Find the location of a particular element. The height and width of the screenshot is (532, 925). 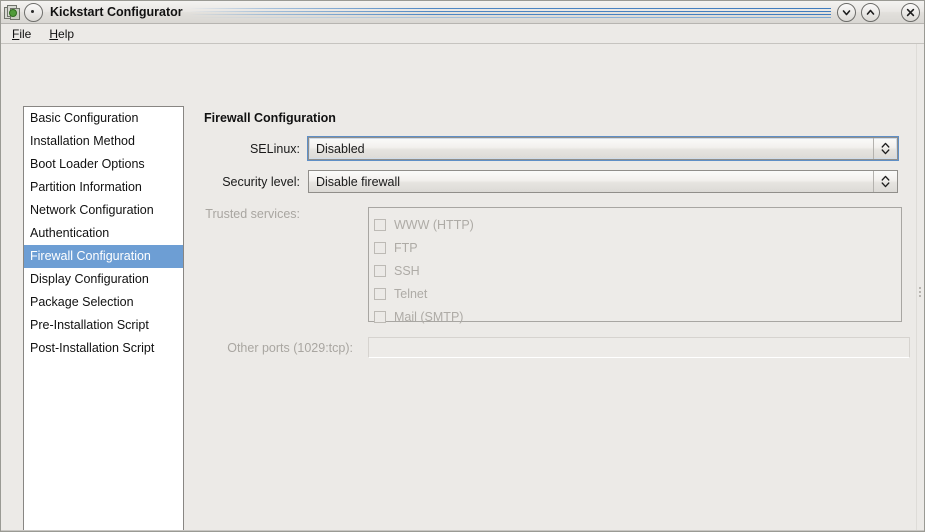

sidebar-item-firewall-configuration: Firewall Configuration is located at coordinates (103, 256).